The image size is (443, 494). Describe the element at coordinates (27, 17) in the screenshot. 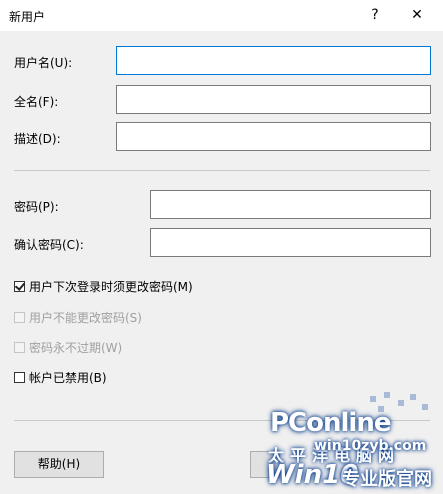

I see `dialog-title: 新用户` at that location.